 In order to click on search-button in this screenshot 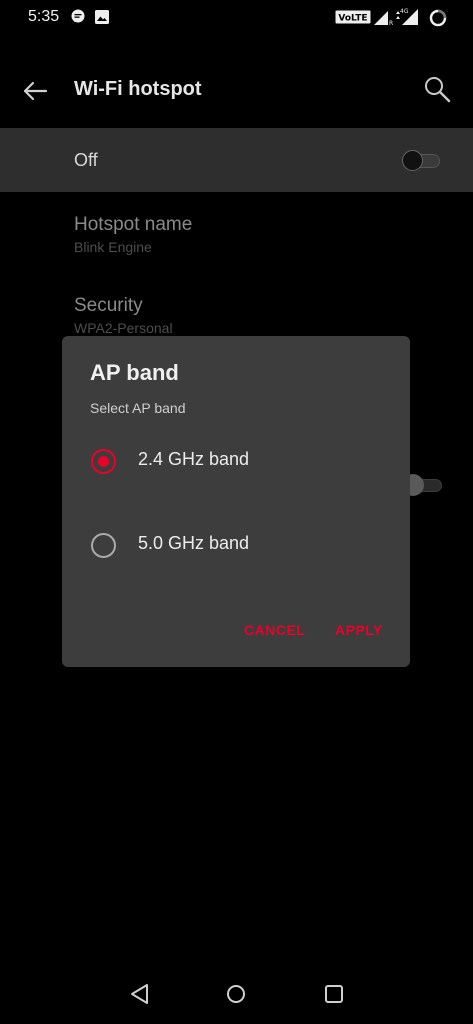, I will do `click(438, 90)`.